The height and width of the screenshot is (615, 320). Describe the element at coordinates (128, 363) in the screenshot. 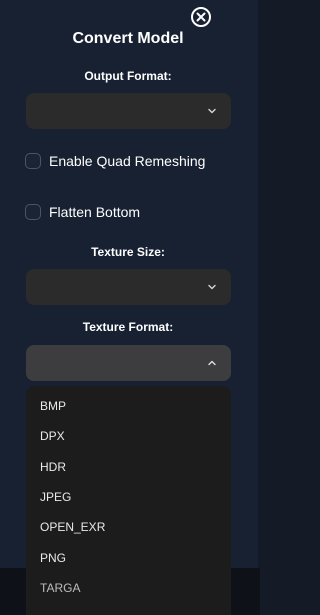

I see `texture-format-select` at that location.